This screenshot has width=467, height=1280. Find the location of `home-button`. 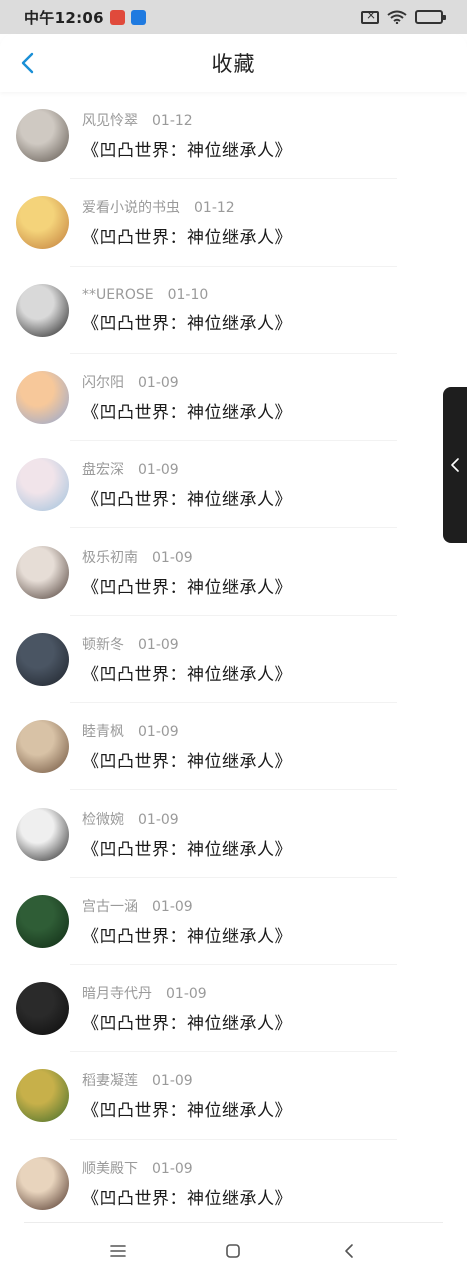

home-button is located at coordinates (233, 1251).